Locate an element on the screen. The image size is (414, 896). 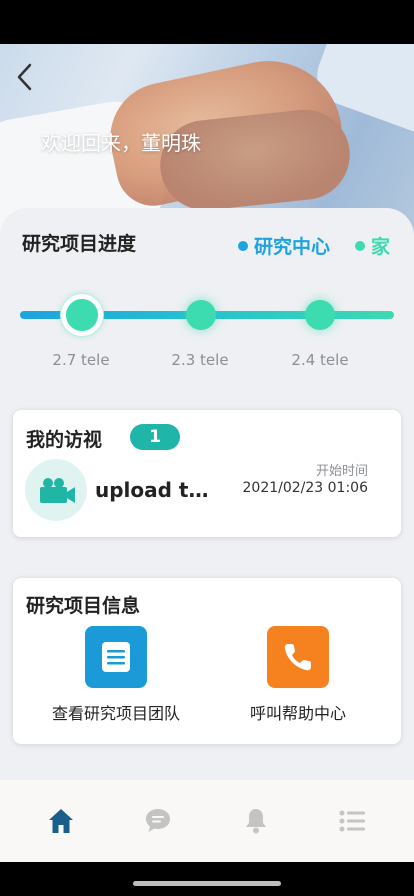
visit-item-icon is located at coordinates (56, 490).